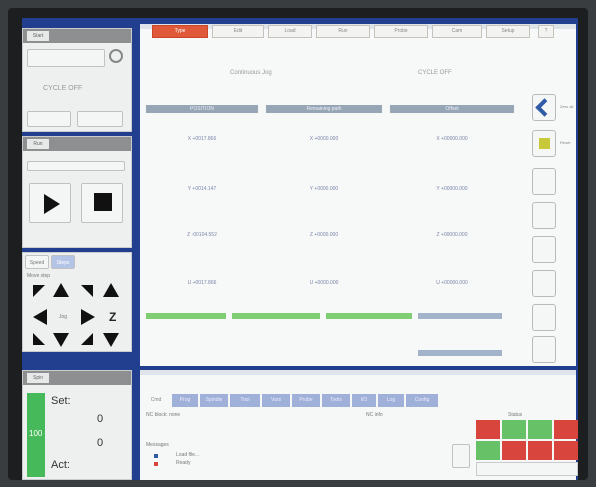 The height and width of the screenshot is (487, 596). Describe the element at coordinates (102, 203) in the screenshot. I see `stop-button` at that location.